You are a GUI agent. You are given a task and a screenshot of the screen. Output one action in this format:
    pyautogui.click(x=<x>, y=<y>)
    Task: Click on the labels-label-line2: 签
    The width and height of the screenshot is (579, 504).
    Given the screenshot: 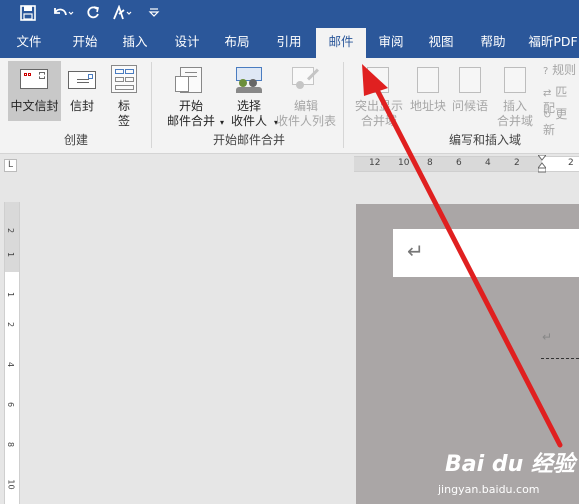 What is the action you would take?
    pyautogui.click(x=123, y=121)
    